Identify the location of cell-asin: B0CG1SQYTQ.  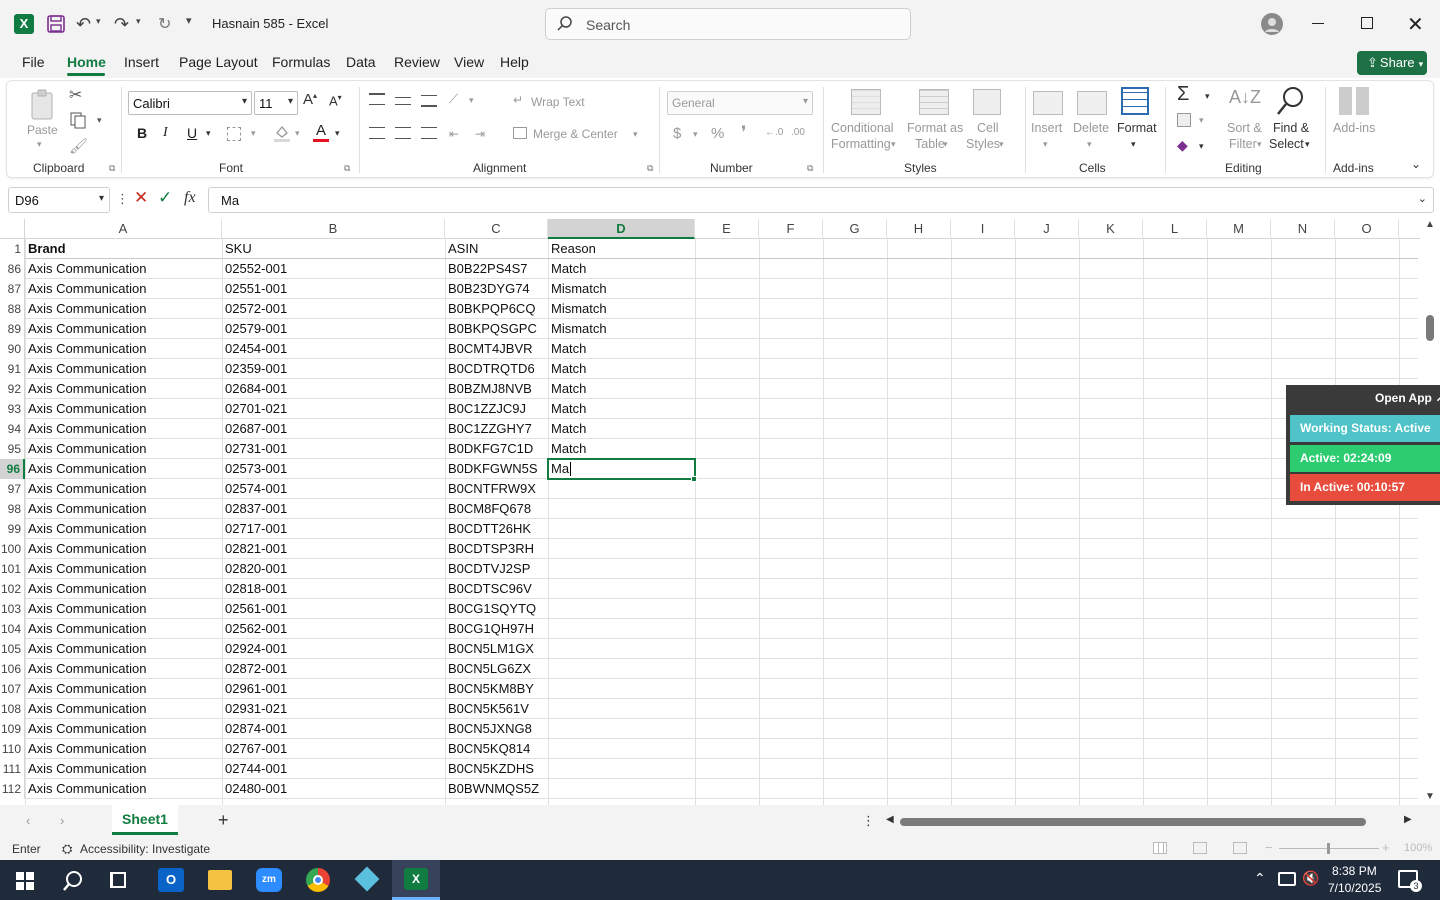
(496, 609).